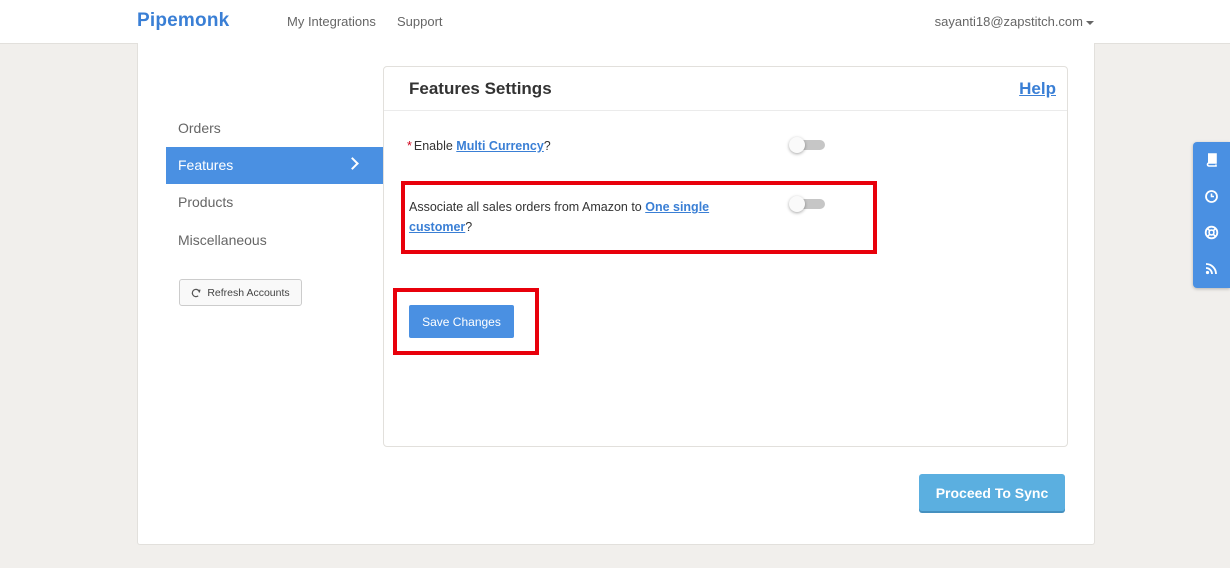  What do you see at coordinates (435, 146) in the screenshot?
I see `setting-prefix: Enable` at bounding box center [435, 146].